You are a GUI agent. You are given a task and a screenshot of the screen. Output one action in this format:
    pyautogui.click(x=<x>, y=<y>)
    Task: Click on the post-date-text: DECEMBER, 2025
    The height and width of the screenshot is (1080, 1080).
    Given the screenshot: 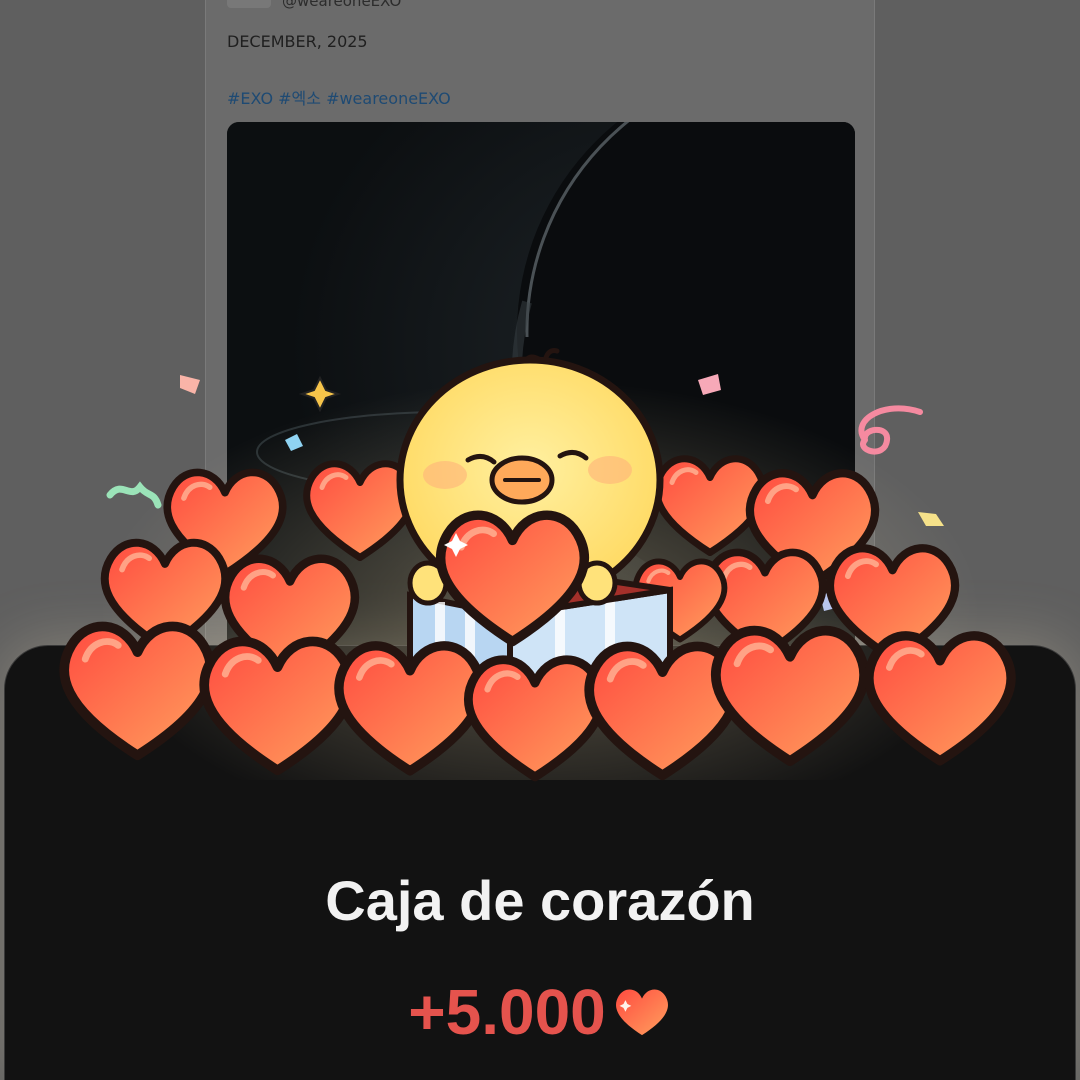 What is the action you would take?
    pyautogui.click(x=297, y=41)
    